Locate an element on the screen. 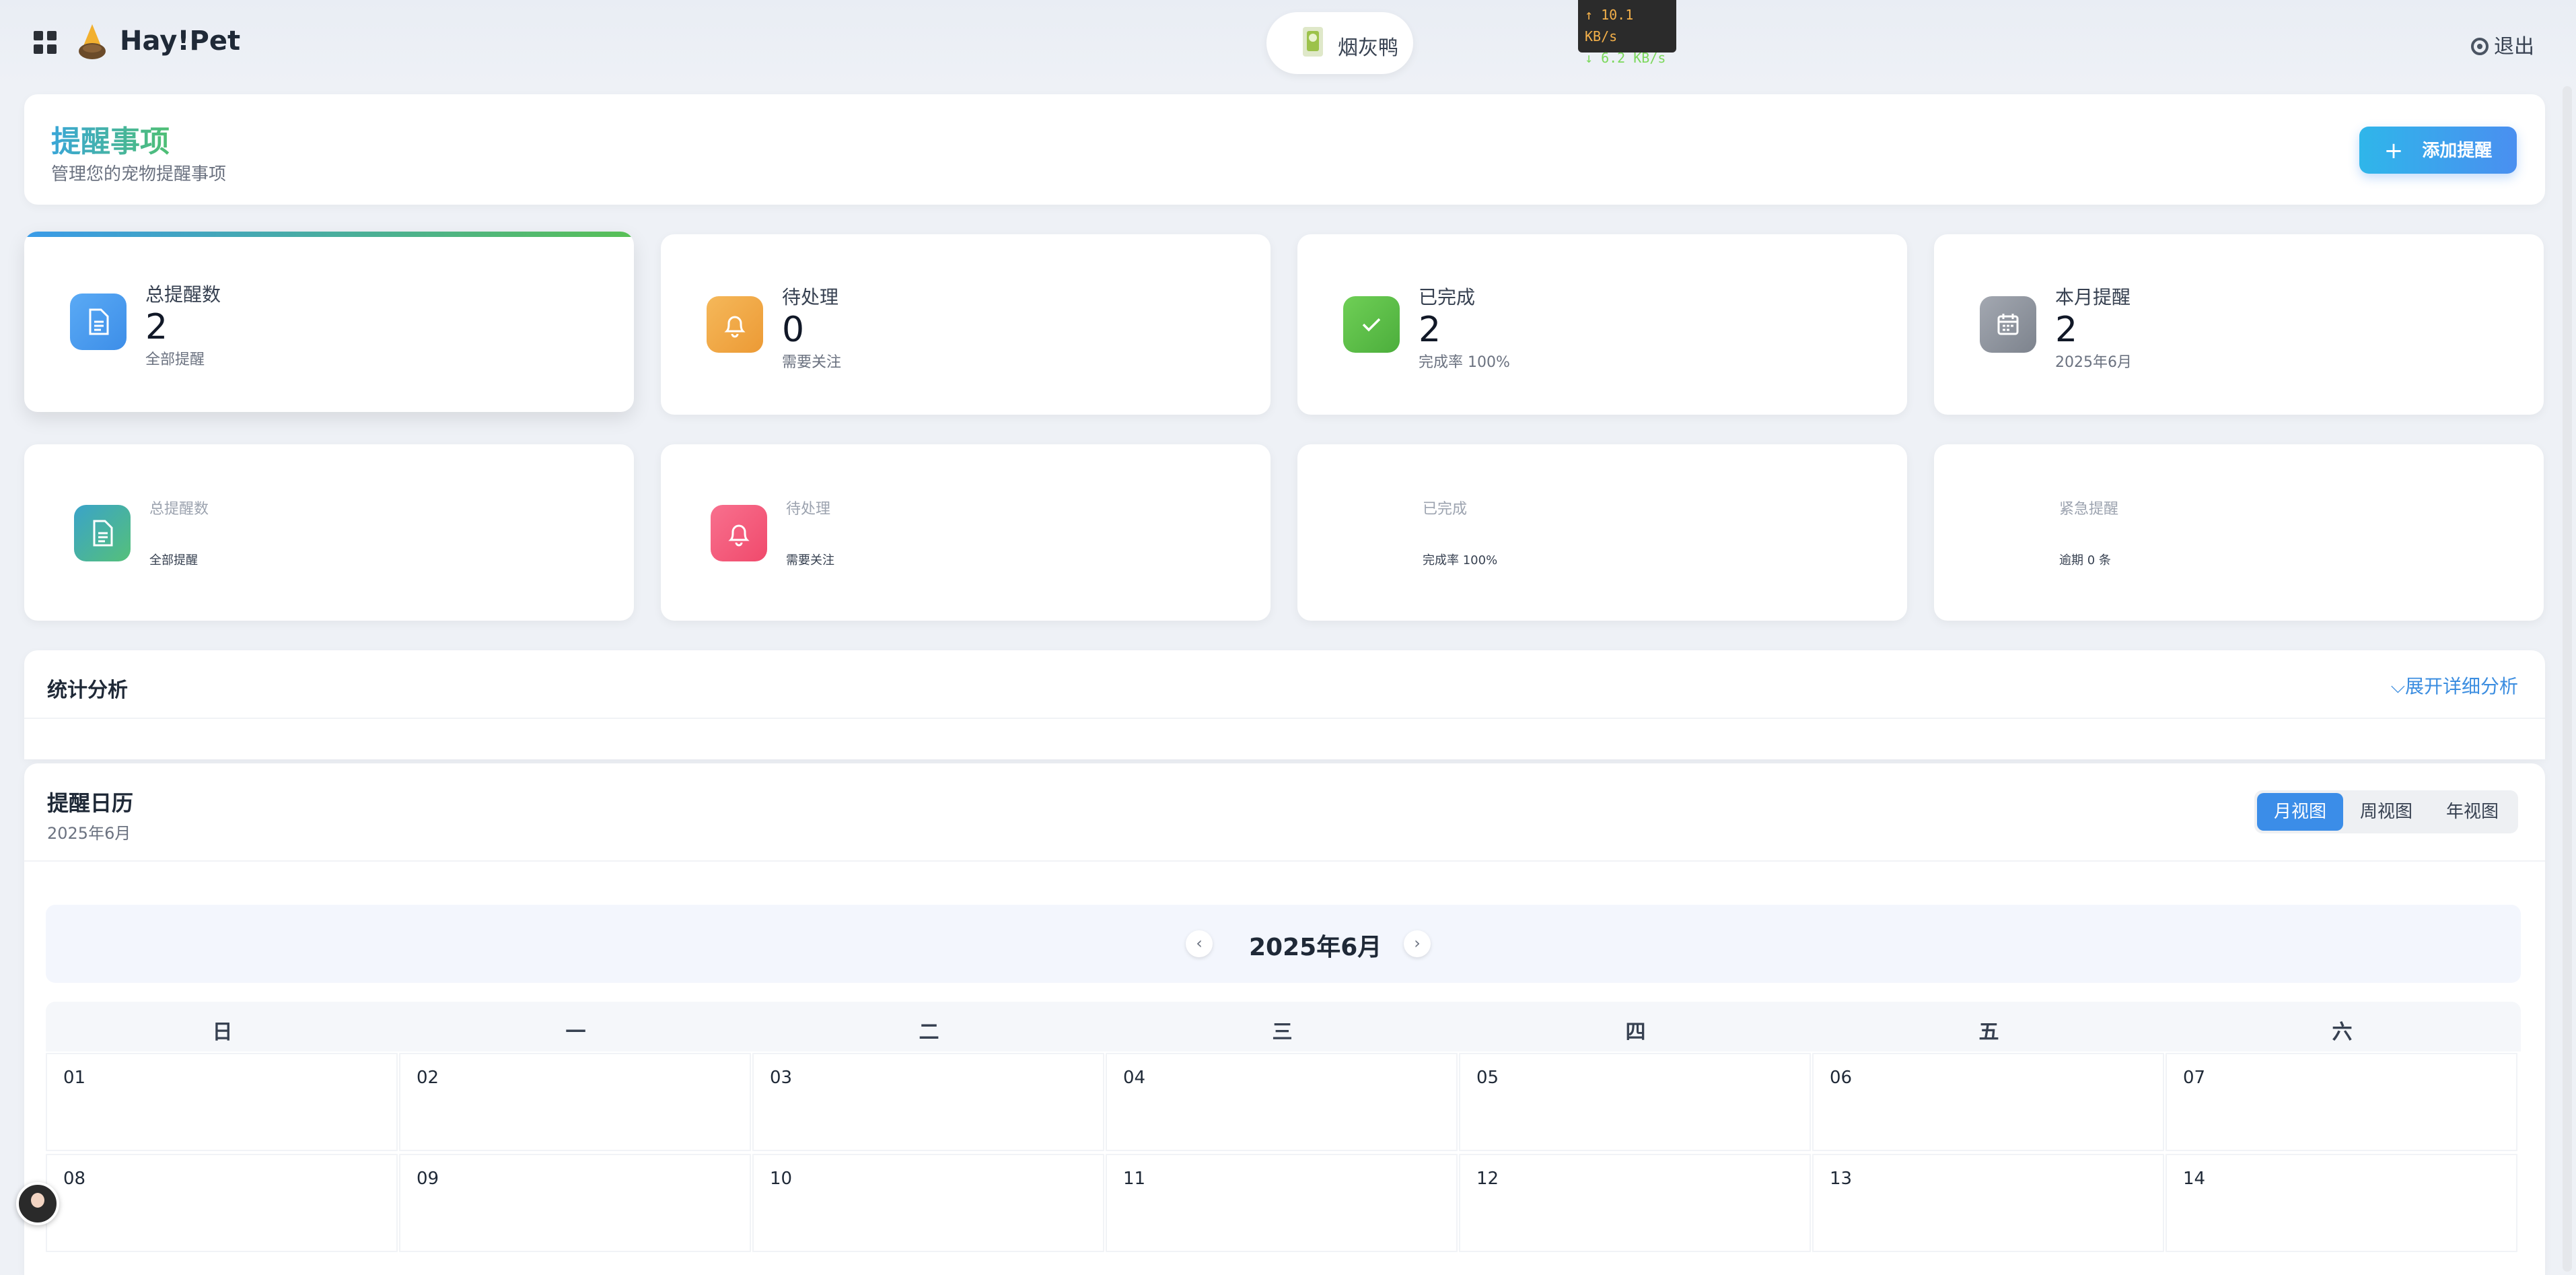  stat-card-total: 总提醒数 2 全部提醒 is located at coordinates (329, 322).